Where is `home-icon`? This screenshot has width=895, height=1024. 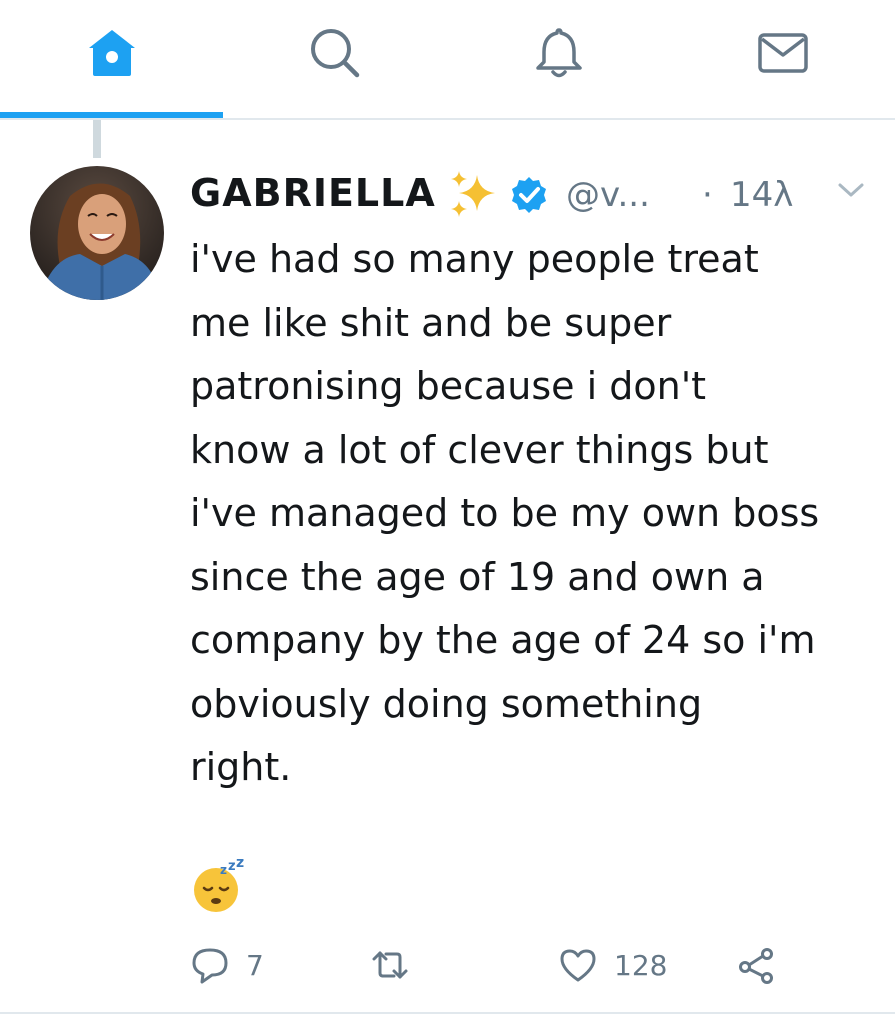 home-icon is located at coordinates (111, 53).